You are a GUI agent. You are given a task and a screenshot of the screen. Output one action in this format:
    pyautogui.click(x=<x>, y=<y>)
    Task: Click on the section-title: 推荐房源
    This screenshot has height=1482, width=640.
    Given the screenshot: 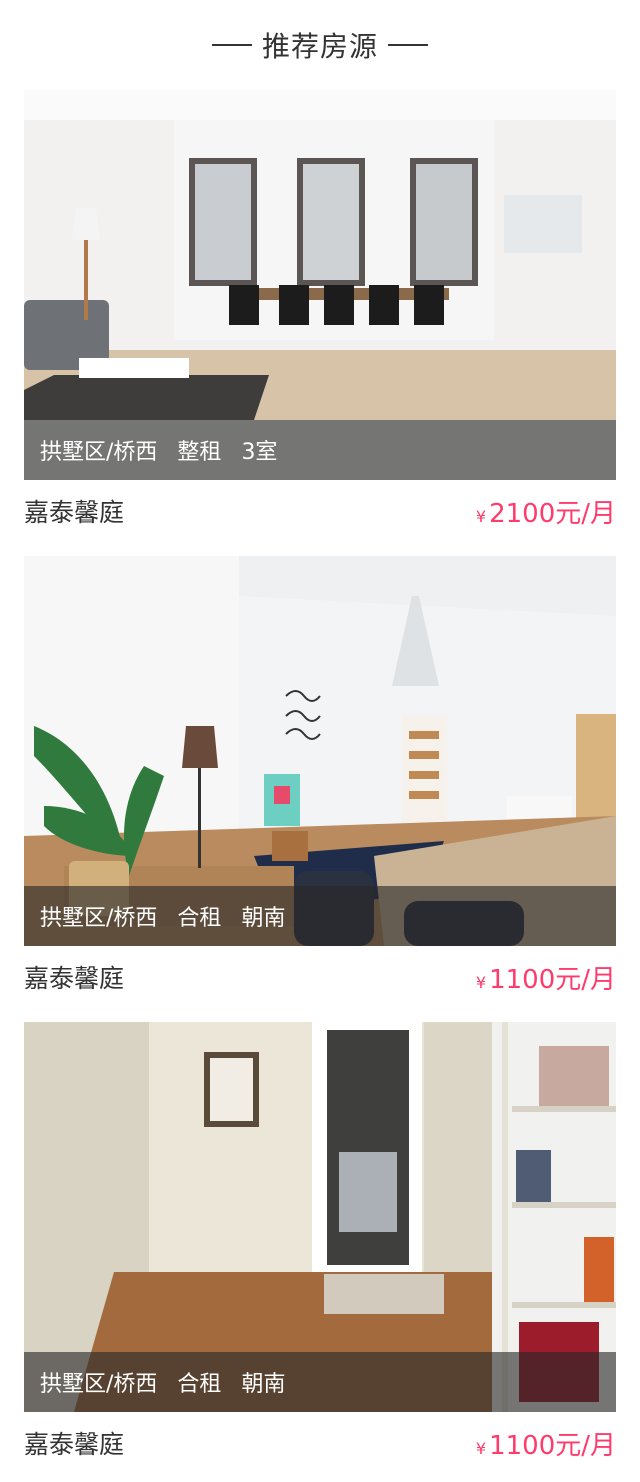 What is the action you would take?
    pyautogui.click(x=319, y=46)
    